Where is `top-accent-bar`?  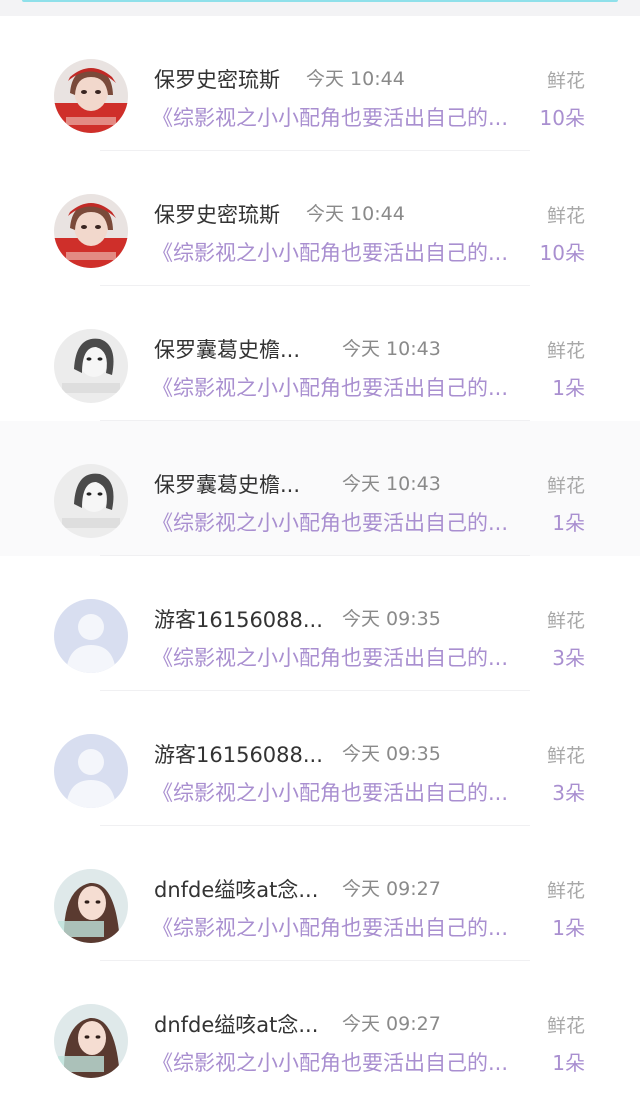
top-accent-bar is located at coordinates (320, 1).